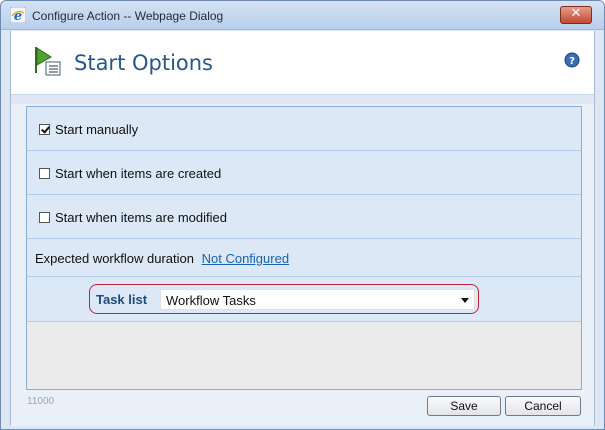 Image resolution: width=605 pixels, height=430 pixels. I want to click on start-modified-checkbox, so click(44, 217).